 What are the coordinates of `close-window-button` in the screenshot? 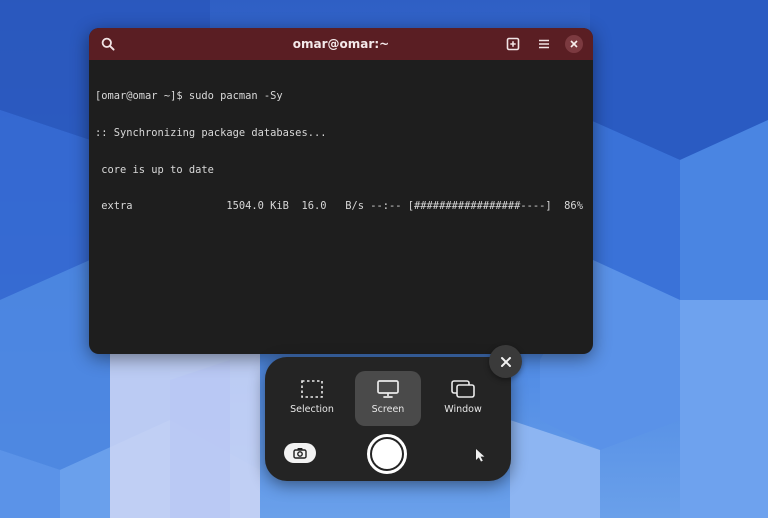 It's located at (574, 44).